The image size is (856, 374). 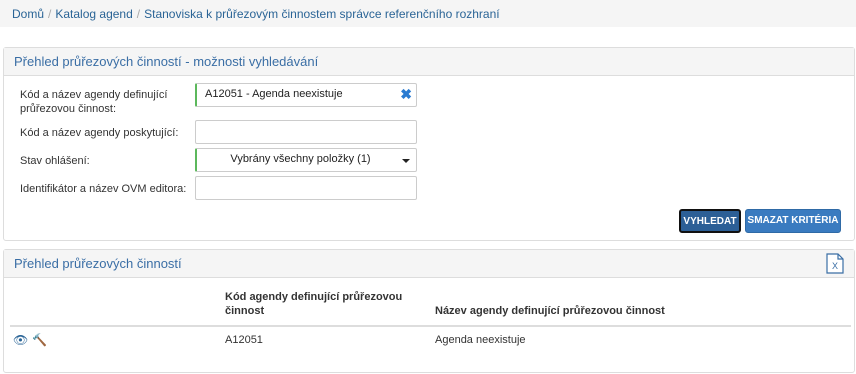 What do you see at coordinates (39, 340) in the screenshot?
I see `gavel-icon: 🔨` at bounding box center [39, 340].